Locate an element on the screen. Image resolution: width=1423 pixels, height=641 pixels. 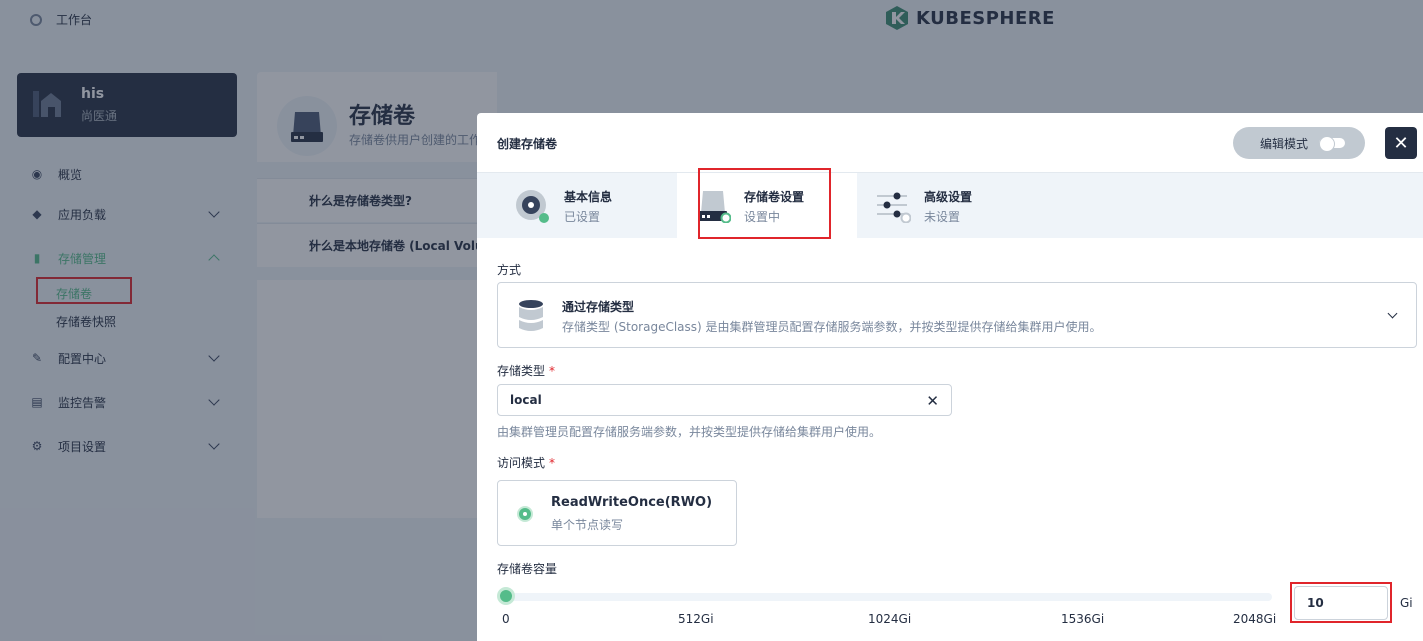
access-mode-desc: 单个节点读写 is located at coordinates (587, 525).